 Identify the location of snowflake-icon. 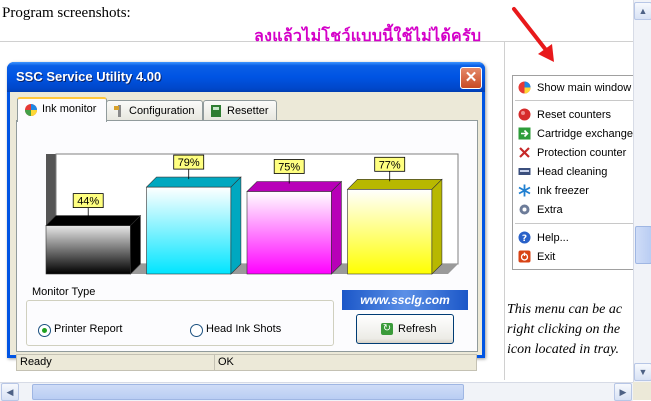
(524, 190).